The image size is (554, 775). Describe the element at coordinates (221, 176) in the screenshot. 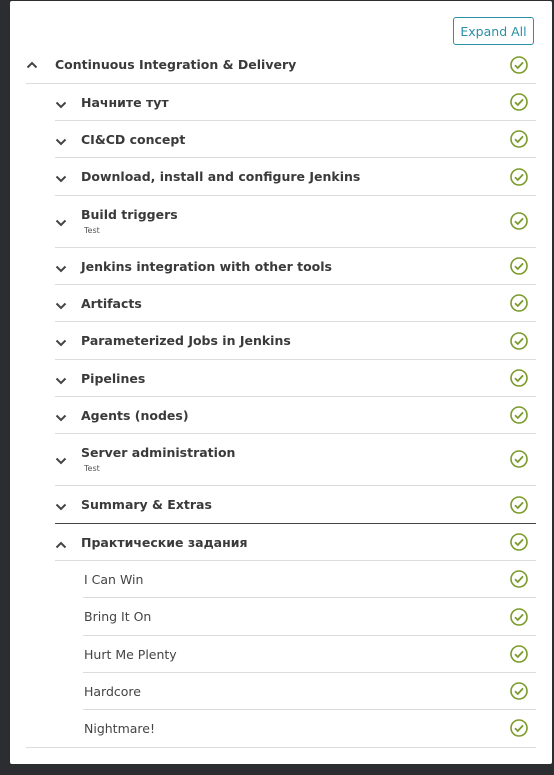

I see `section-title: Download, install and configure Jenkins` at that location.